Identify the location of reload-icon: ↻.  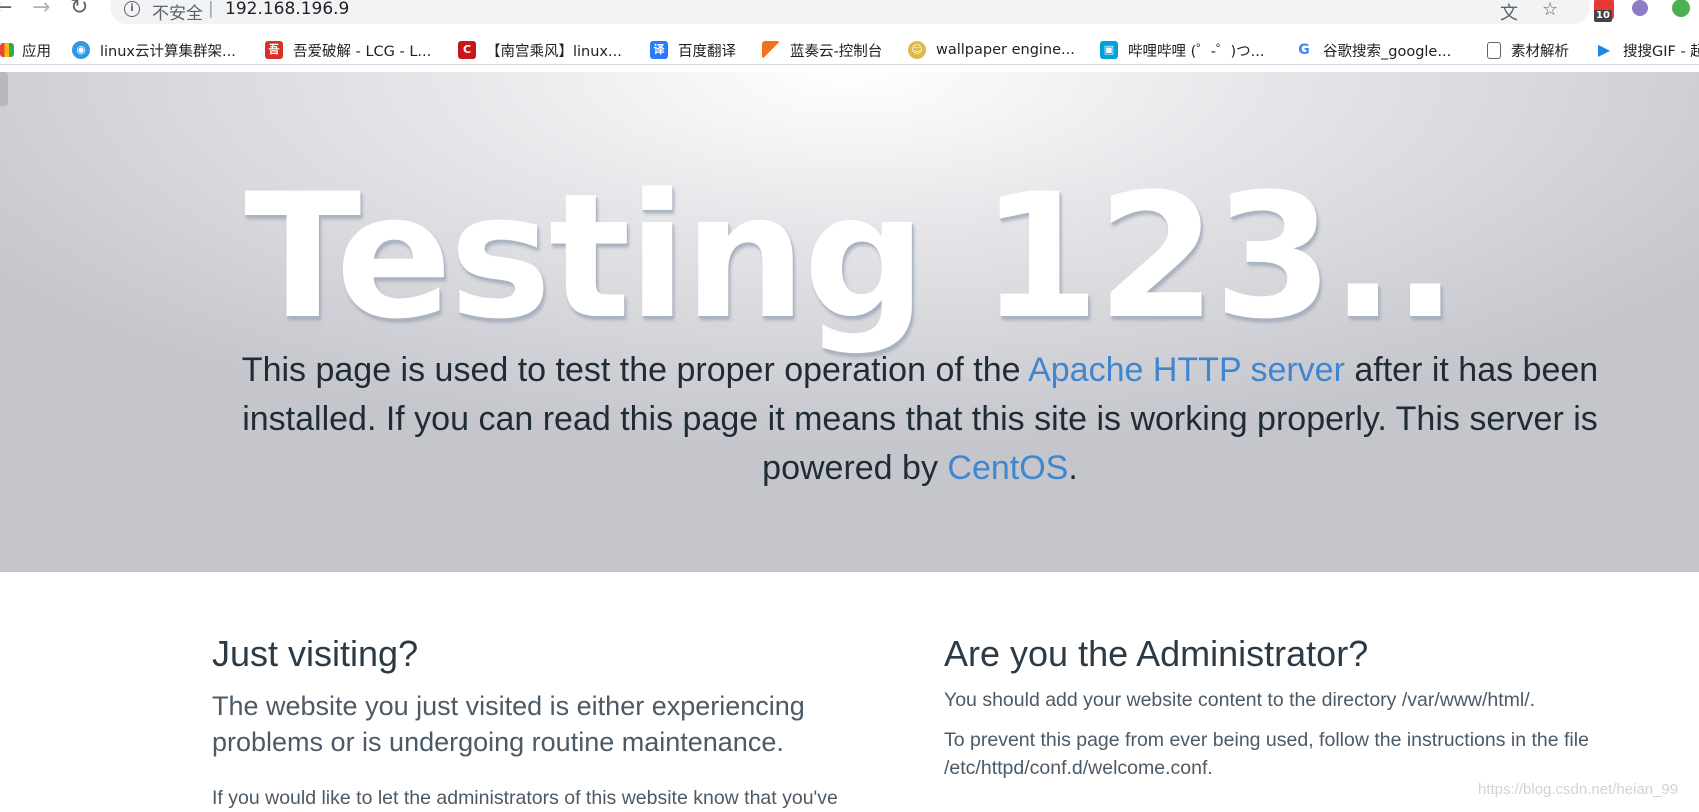
(79, 10).